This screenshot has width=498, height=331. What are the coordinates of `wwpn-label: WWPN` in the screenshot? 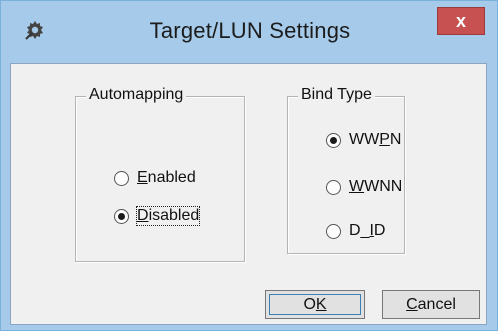 It's located at (375, 139).